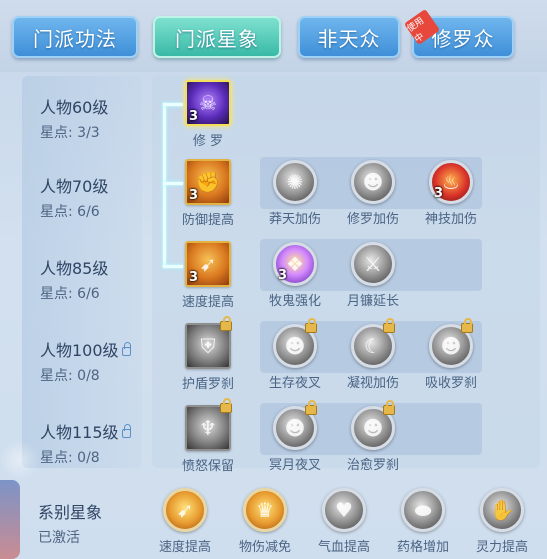 The width and height of the screenshot is (547, 559). I want to click on rage-icon: ♆, so click(208, 424).